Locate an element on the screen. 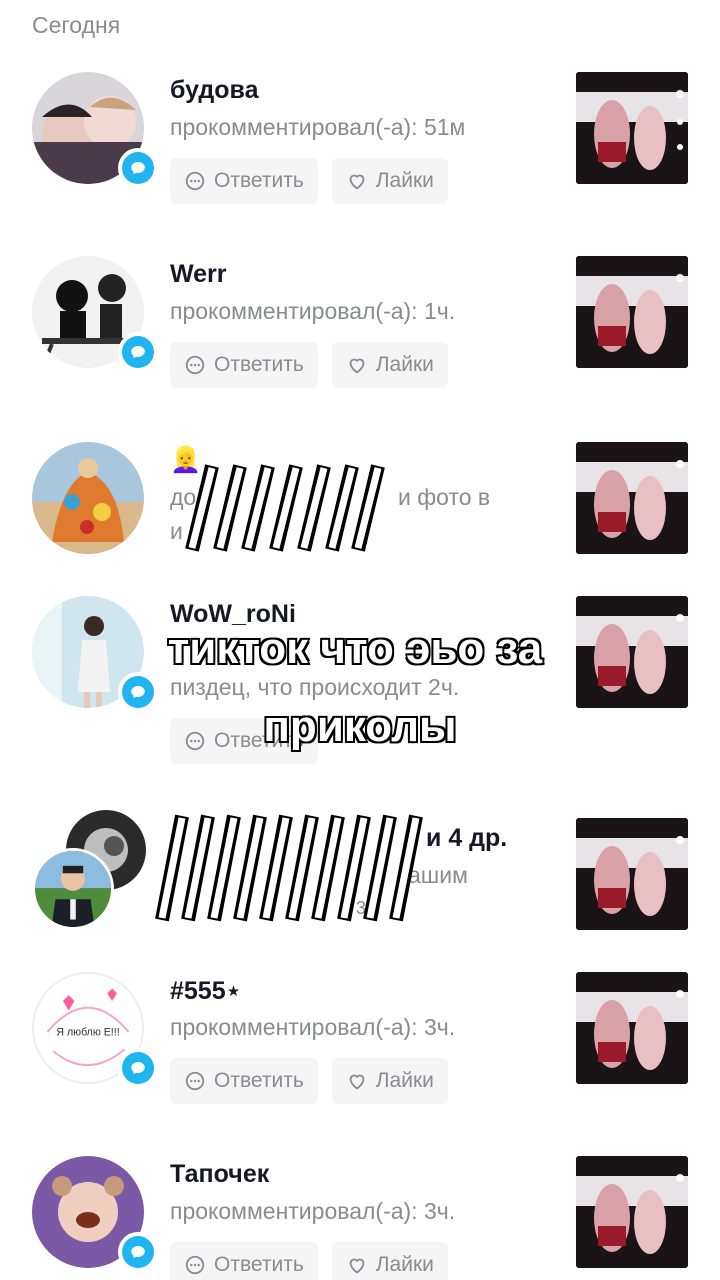  row-username: будова is located at coordinates (214, 90).